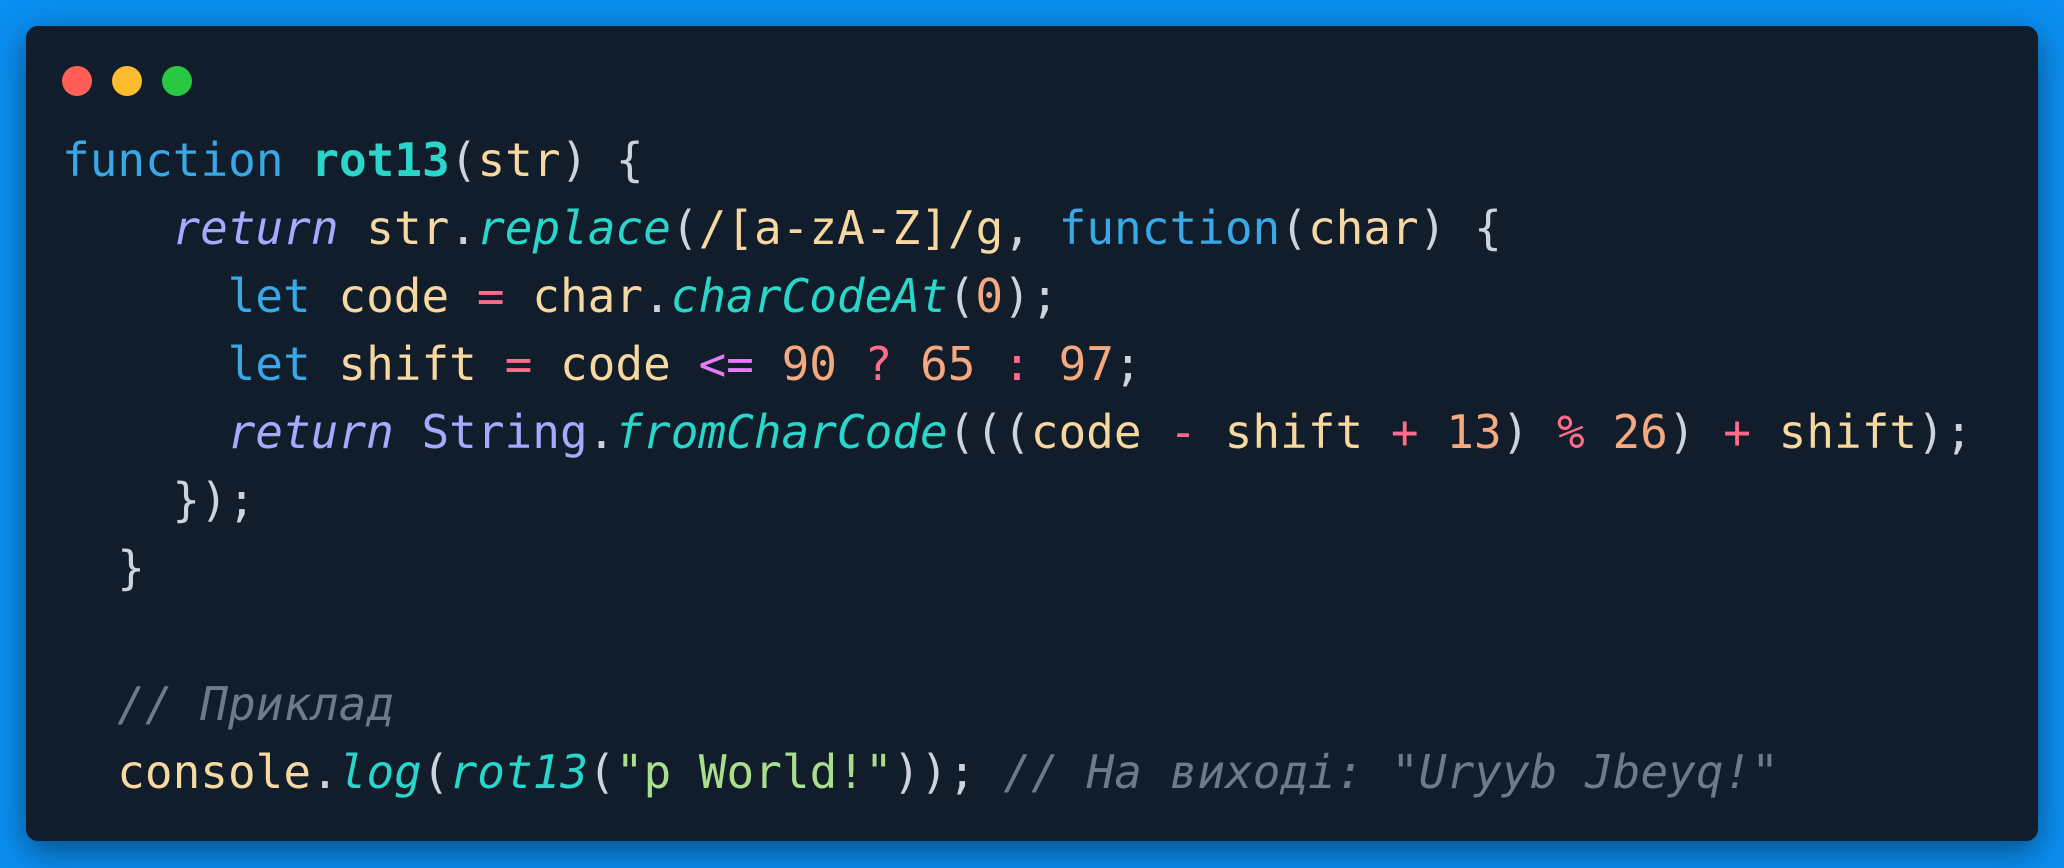 This screenshot has height=868, width=2064. Describe the element at coordinates (1017, 500) in the screenshot. I see `code-line: });` at that location.